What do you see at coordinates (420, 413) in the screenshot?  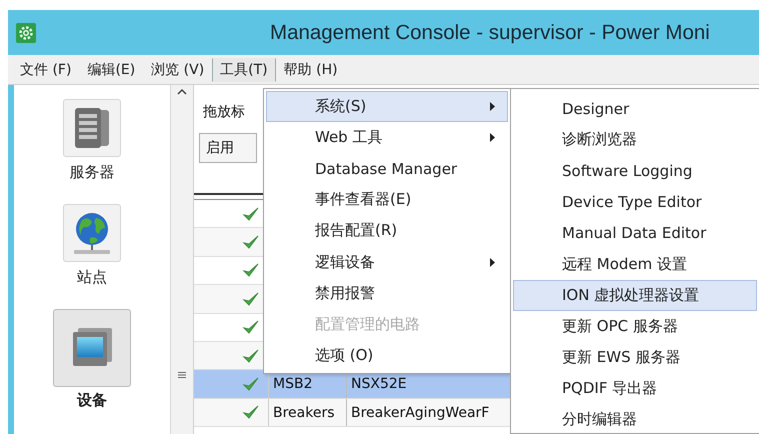 I see `table-cell-text: BreakerAgingWearF` at bounding box center [420, 413].